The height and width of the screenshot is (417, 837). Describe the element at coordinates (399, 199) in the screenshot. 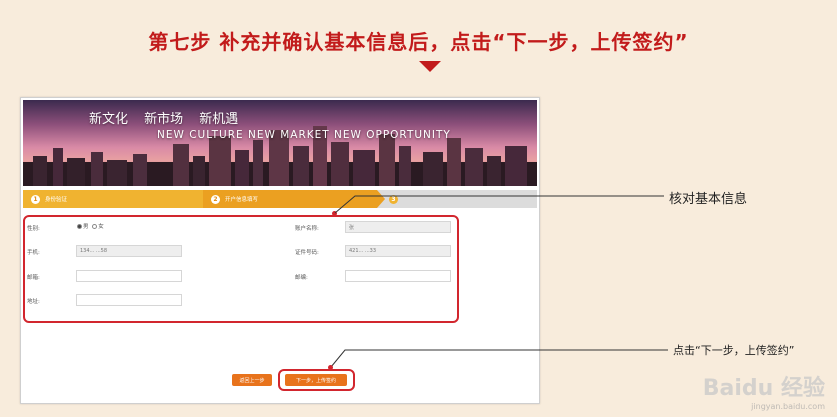

I see `step-upload-sign: 3` at that location.